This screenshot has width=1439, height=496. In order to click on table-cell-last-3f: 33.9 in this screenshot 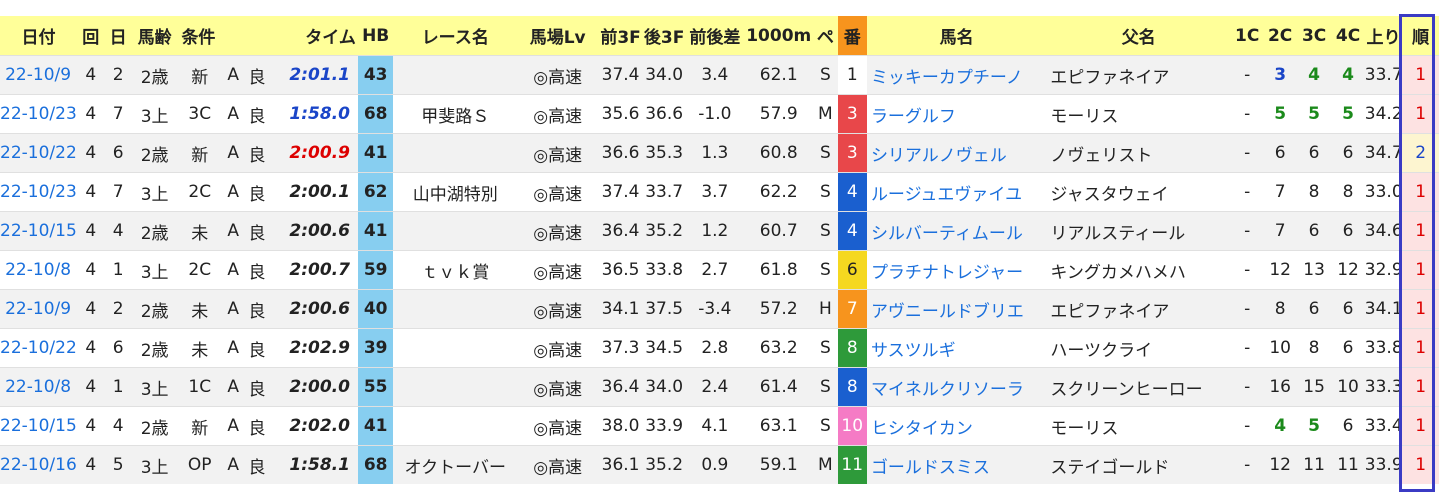, I will do `click(664, 426)`.